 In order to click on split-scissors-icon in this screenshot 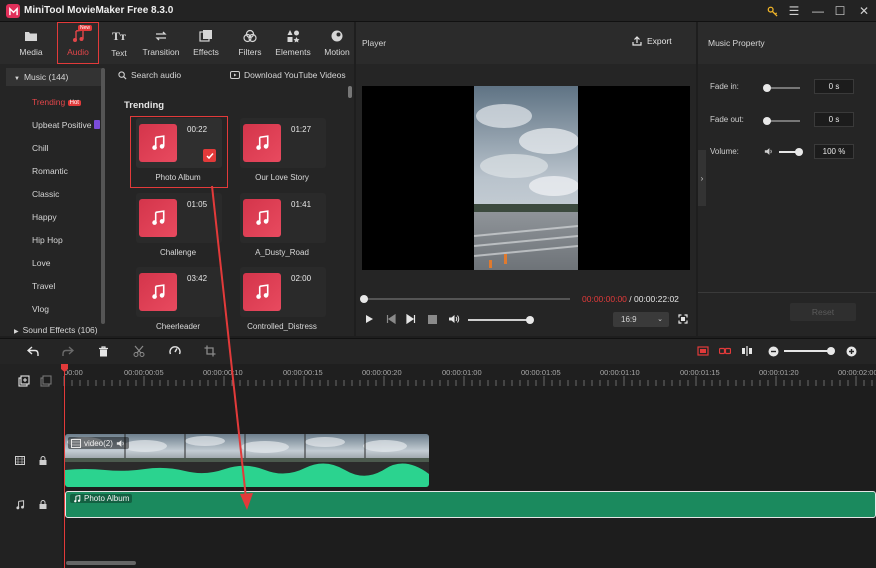, I will do `click(139, 351)`.